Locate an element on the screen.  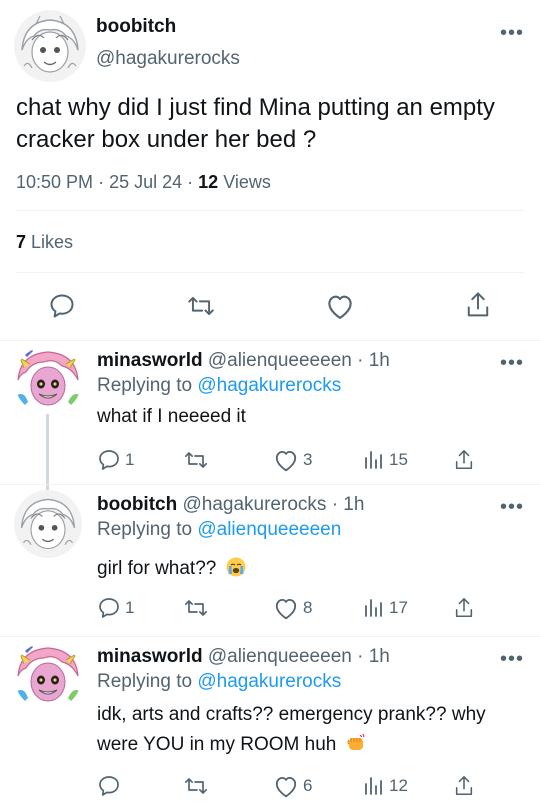
reply-action-bar: 1 3 15 is located at coordinates (287, 463).